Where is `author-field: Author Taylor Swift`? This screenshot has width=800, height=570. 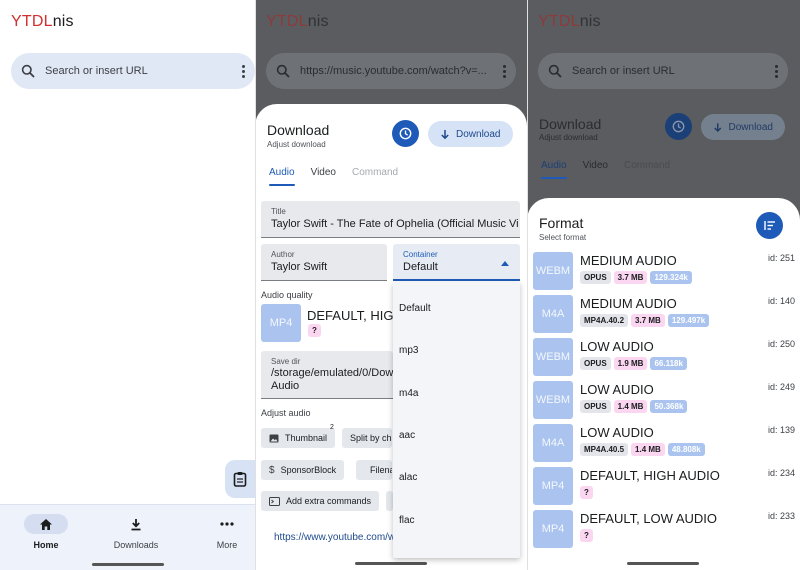
author-field: Author Taylor Swift is located at coordinates (324, 262).